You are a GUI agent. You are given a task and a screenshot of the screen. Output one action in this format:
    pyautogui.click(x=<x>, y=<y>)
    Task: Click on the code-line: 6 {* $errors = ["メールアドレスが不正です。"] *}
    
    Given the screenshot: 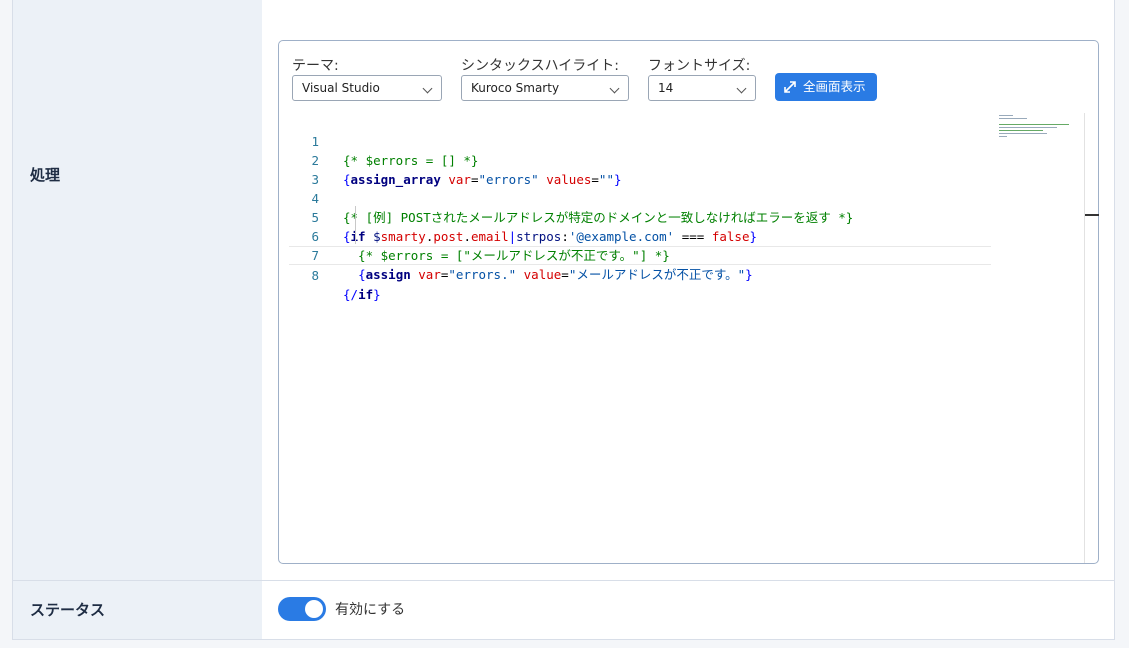 What is the action you would take?
    pyautogui.click(x=640, y=235)
    